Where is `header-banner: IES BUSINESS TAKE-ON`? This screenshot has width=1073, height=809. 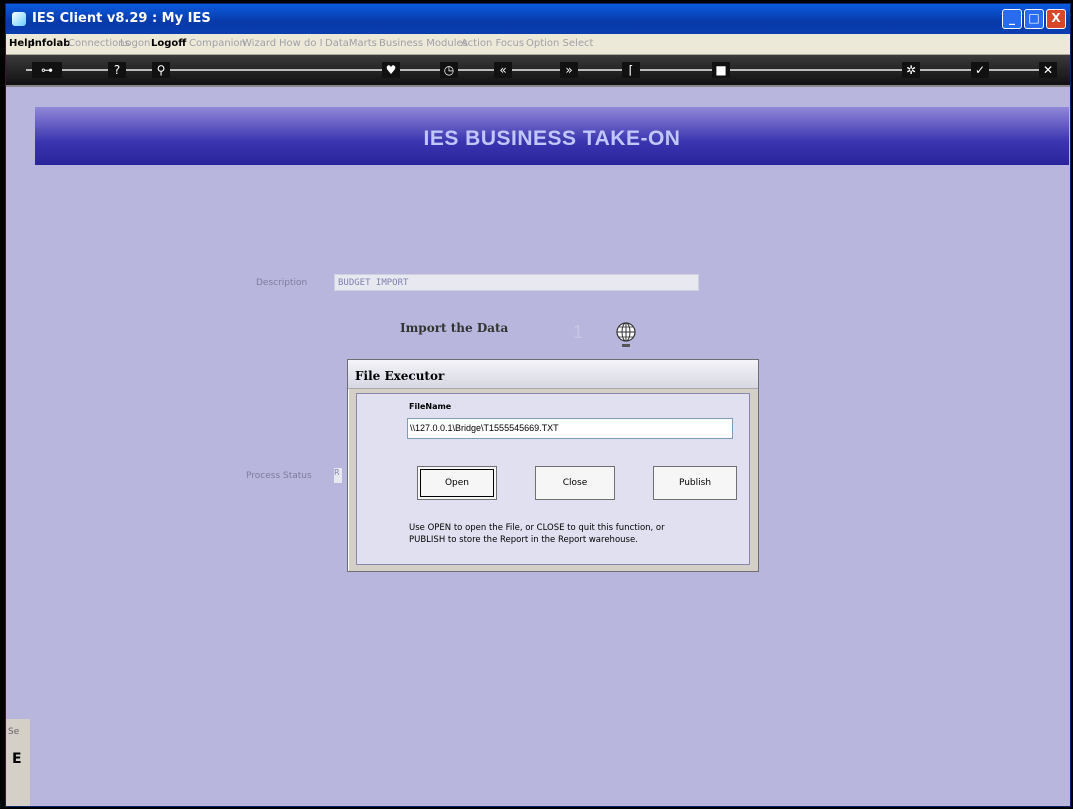 header-banner: IES BUSINESS TAKE-ON is located at coordinates (552, 136).